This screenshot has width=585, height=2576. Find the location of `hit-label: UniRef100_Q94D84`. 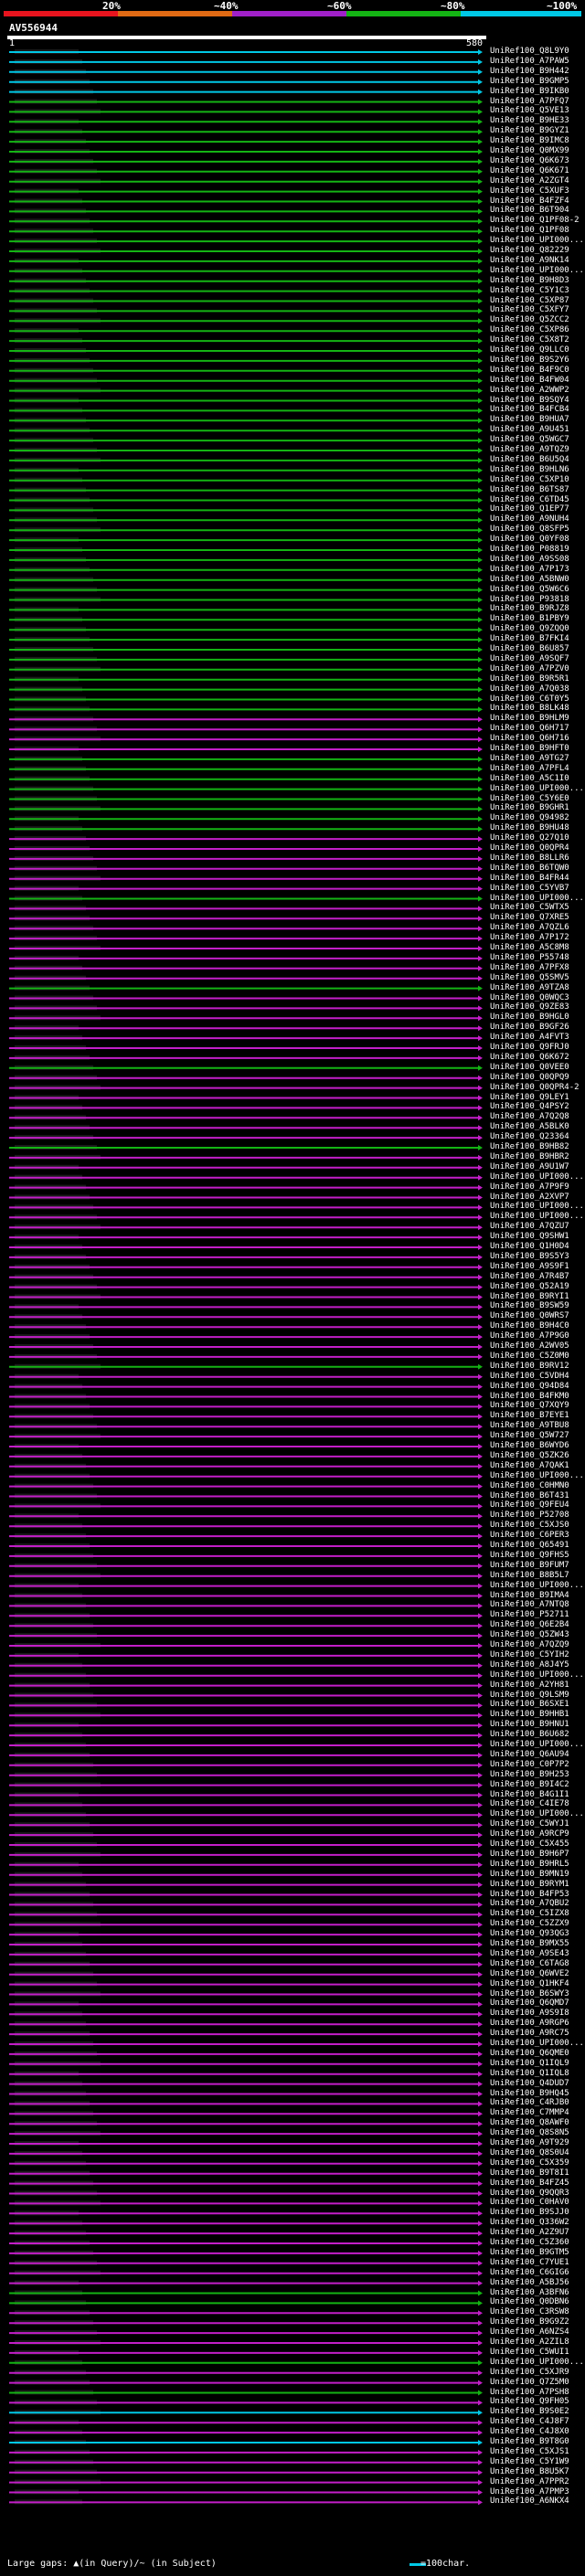

hit-label: UniRef100_Q94D84 is located at coordinates (530, 1386).